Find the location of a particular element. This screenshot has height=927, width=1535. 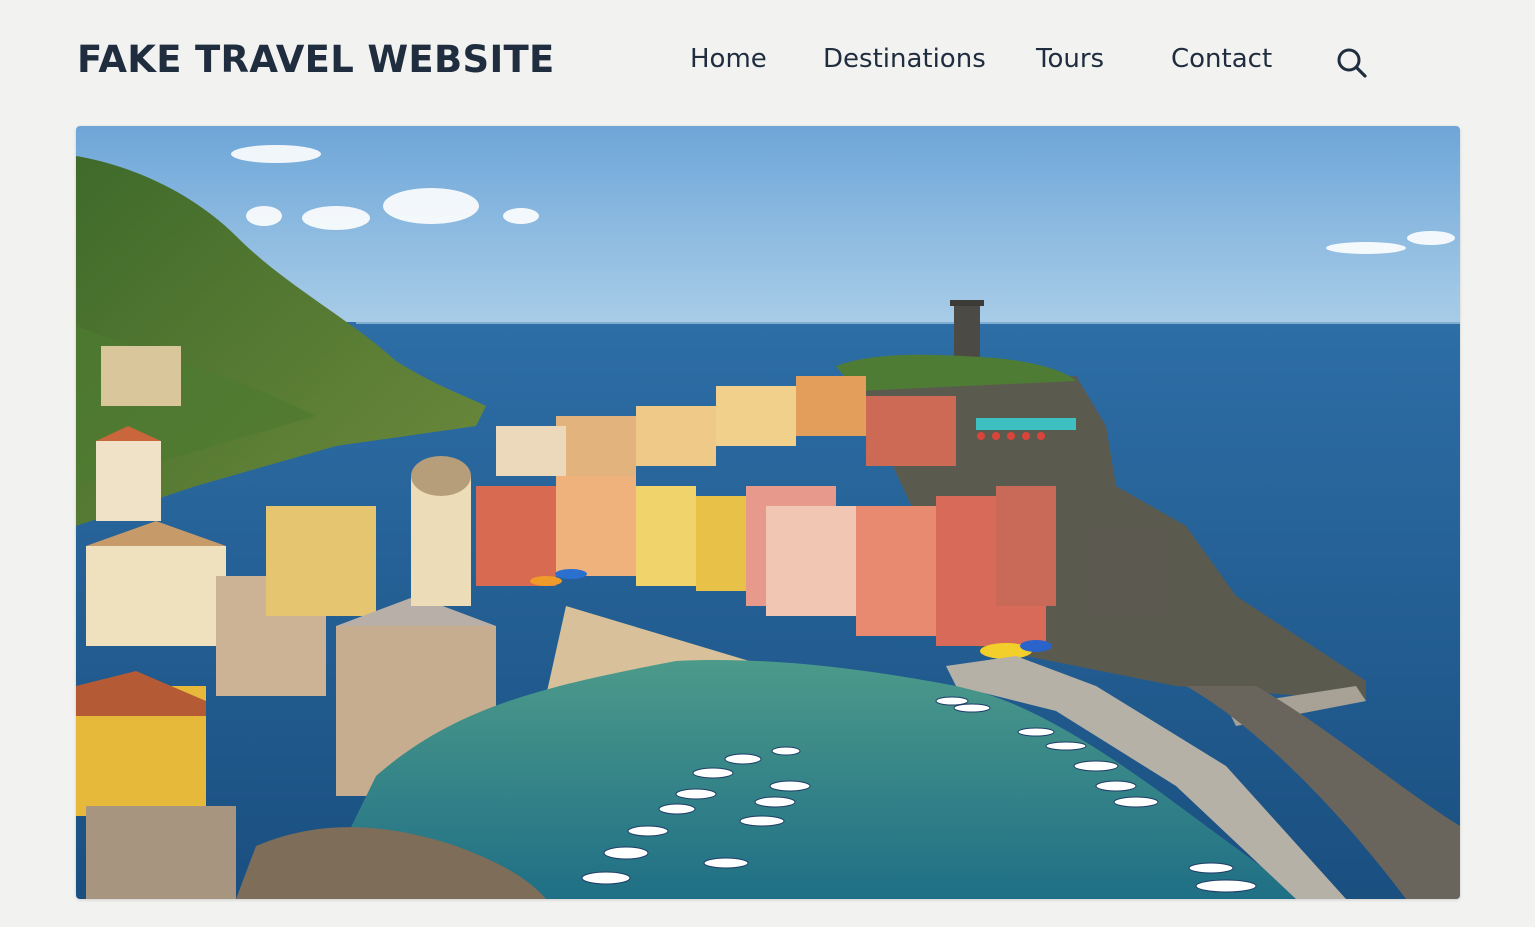

main-nav: Home Destinations Tours Contact is located at coordinates (767, 64).